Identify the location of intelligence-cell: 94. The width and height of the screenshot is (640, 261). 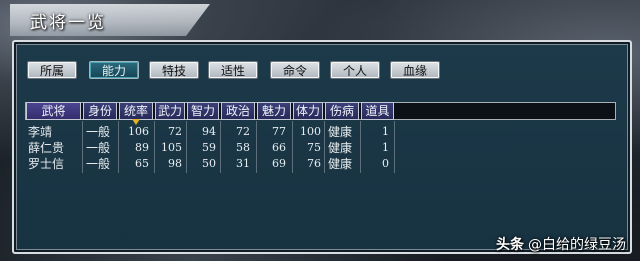
(209, 131).